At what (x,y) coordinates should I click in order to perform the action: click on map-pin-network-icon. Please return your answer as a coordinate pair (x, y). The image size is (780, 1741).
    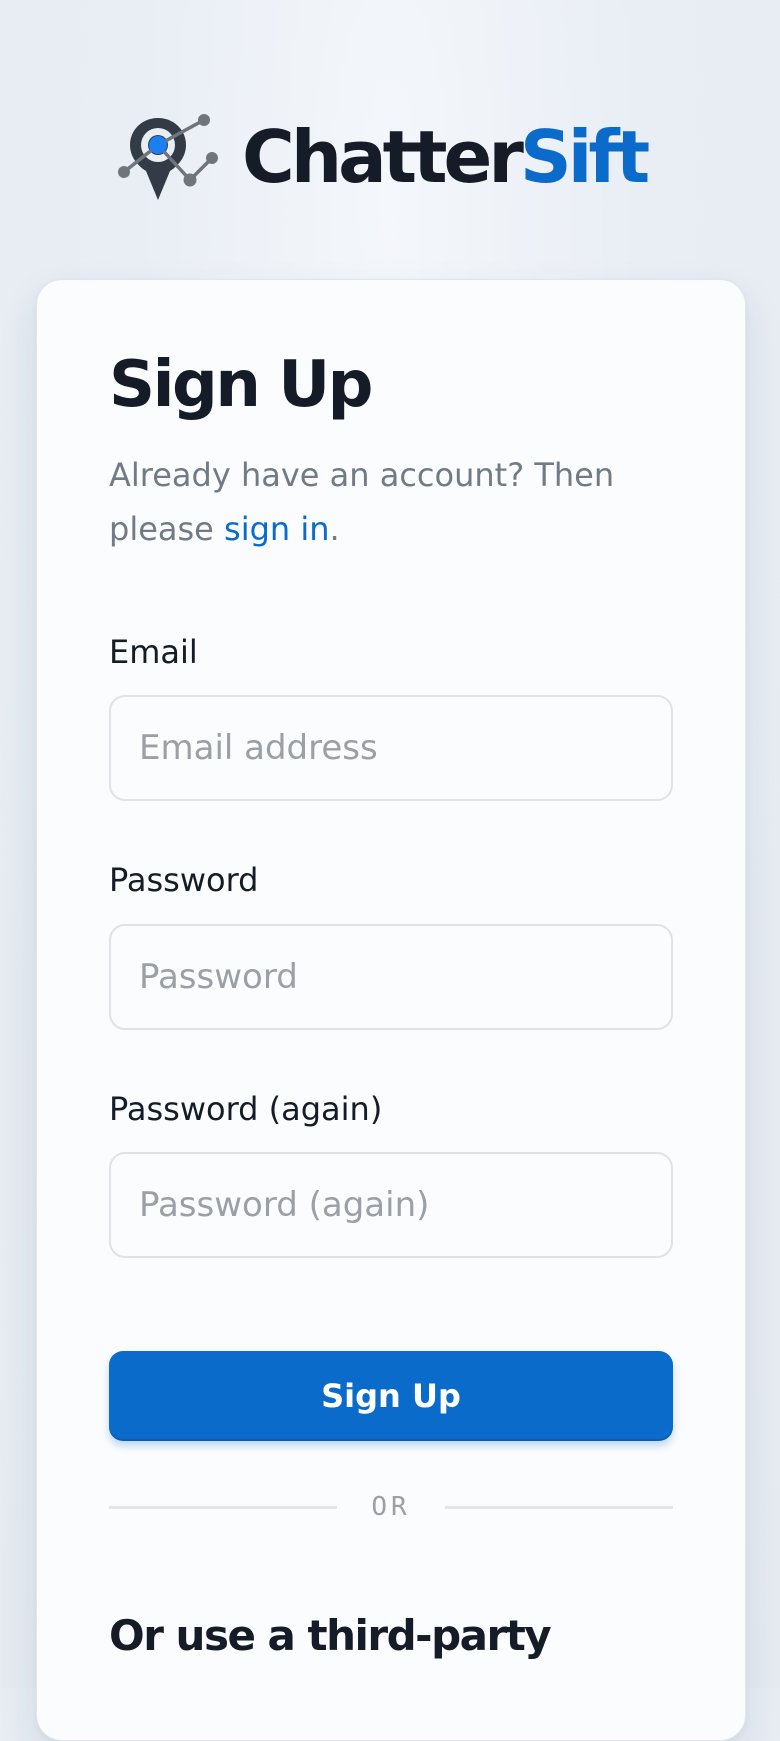
    Looking at the image, I should click on (168, 157).